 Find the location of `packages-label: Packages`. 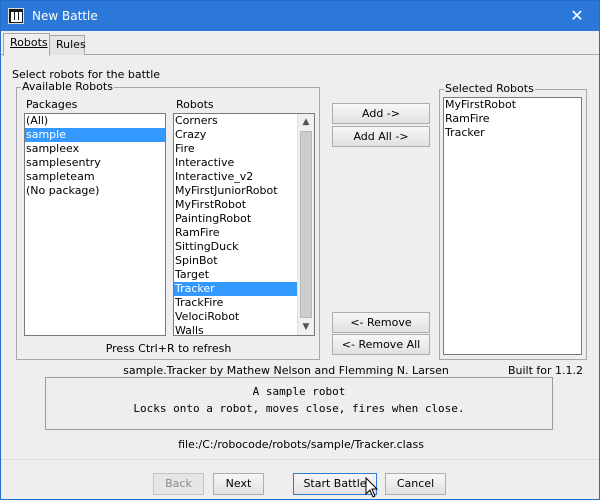

packages-label: Packages is located at coordinates (52, 104).